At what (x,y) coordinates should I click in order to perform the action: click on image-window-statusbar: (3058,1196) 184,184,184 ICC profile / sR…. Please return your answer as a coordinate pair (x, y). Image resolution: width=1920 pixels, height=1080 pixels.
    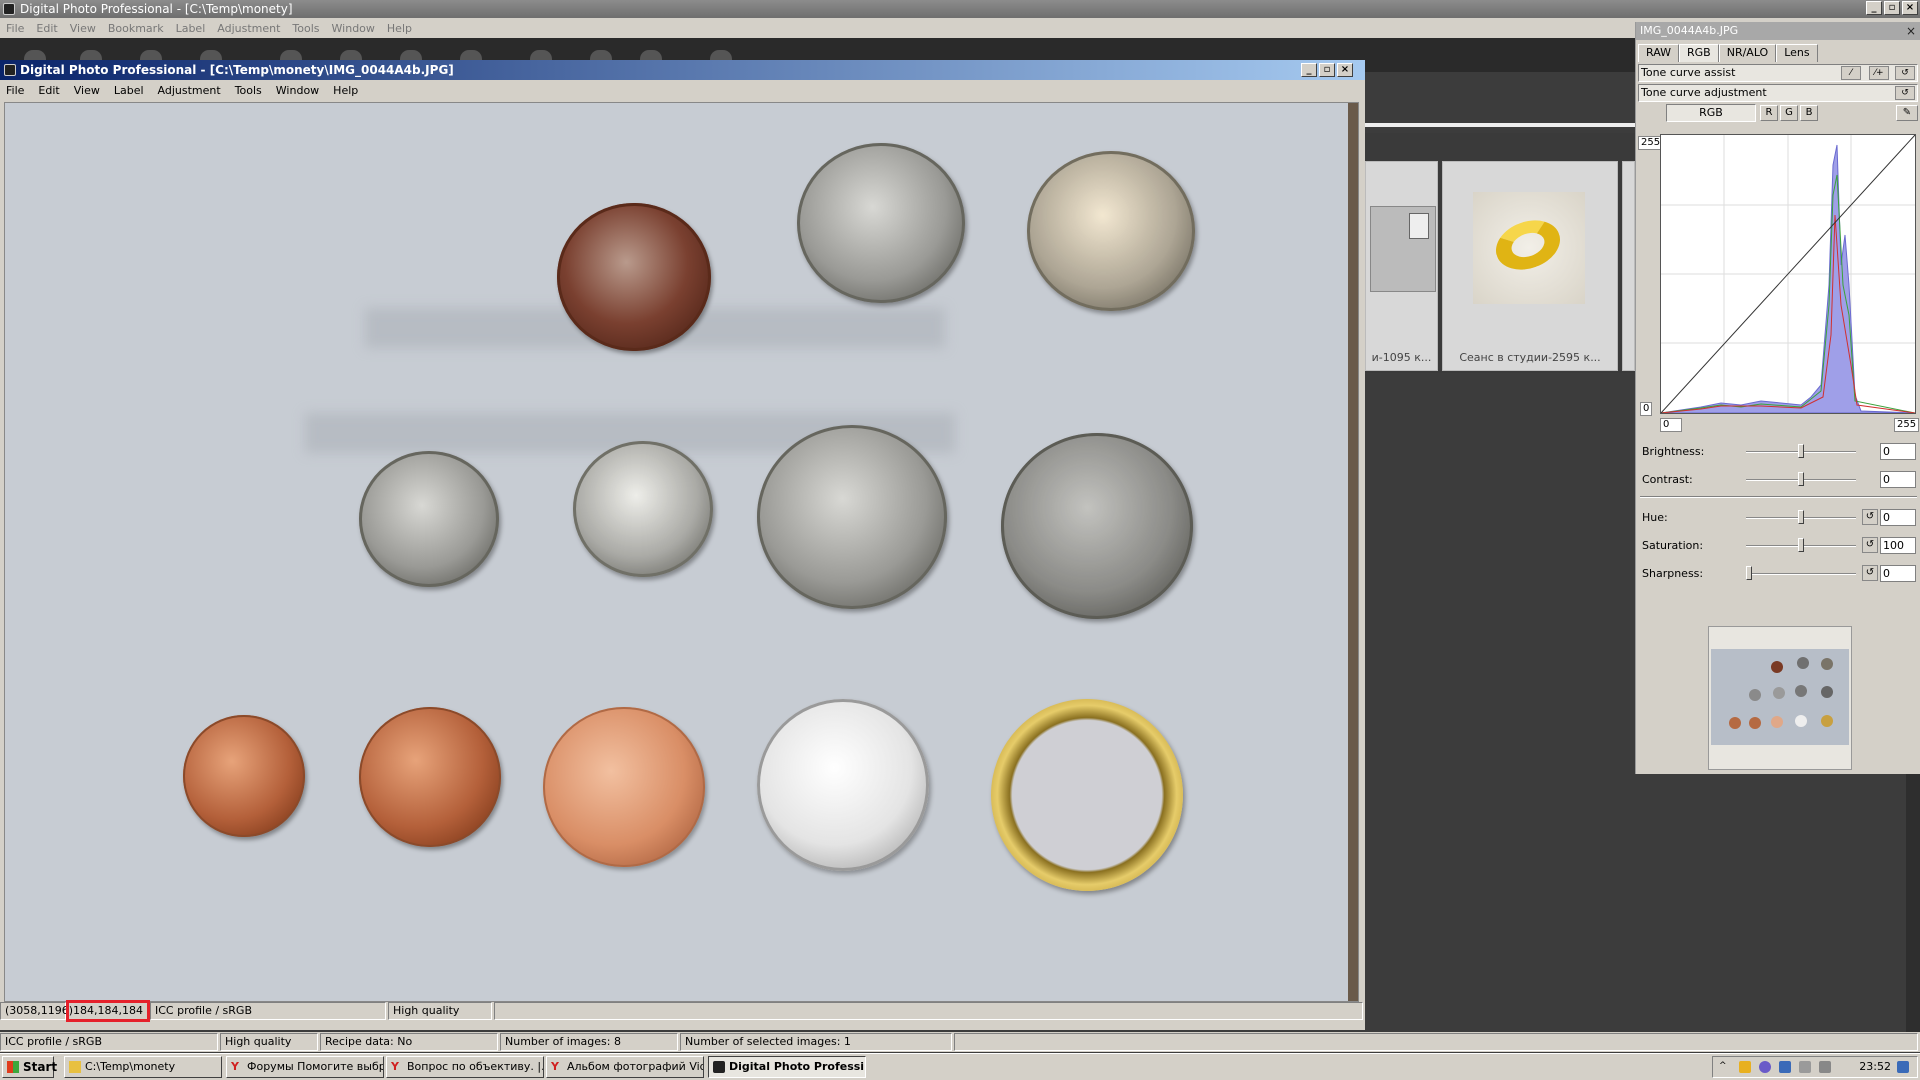
    Looking at the image, I should click on (682, 1011).